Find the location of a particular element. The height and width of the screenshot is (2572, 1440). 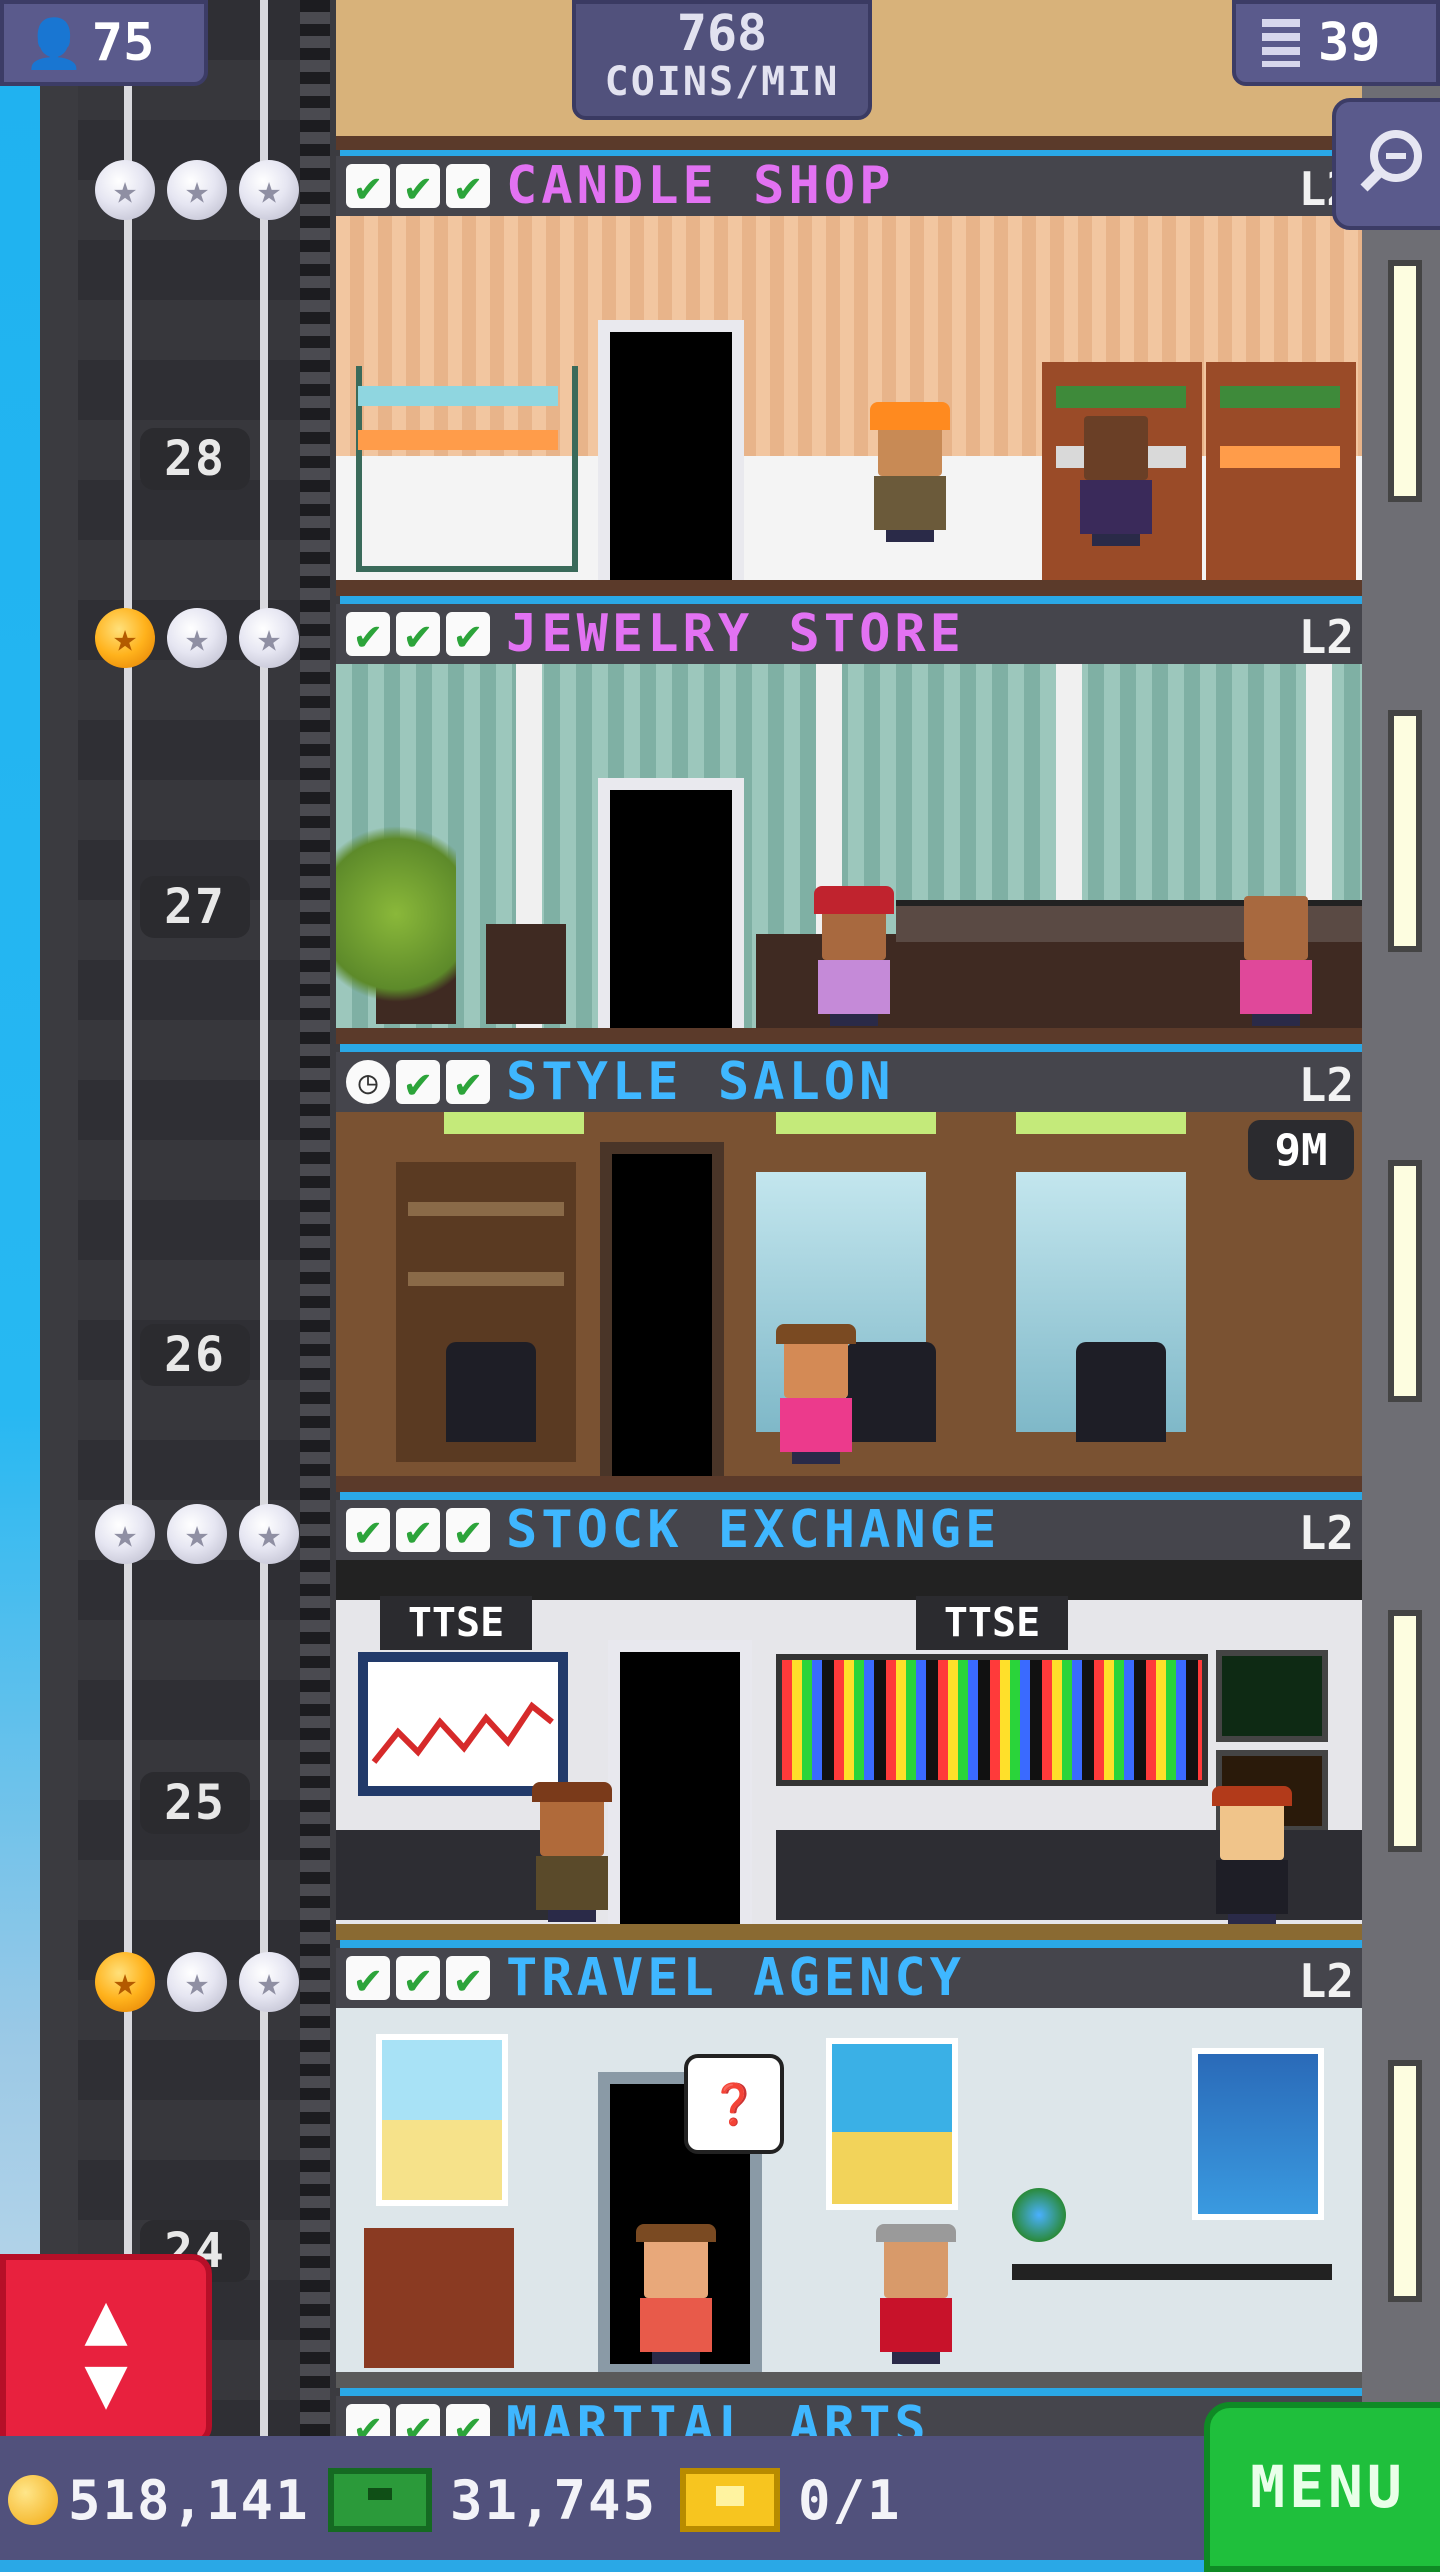

zoom-button is located at coordinates (1386, 164).